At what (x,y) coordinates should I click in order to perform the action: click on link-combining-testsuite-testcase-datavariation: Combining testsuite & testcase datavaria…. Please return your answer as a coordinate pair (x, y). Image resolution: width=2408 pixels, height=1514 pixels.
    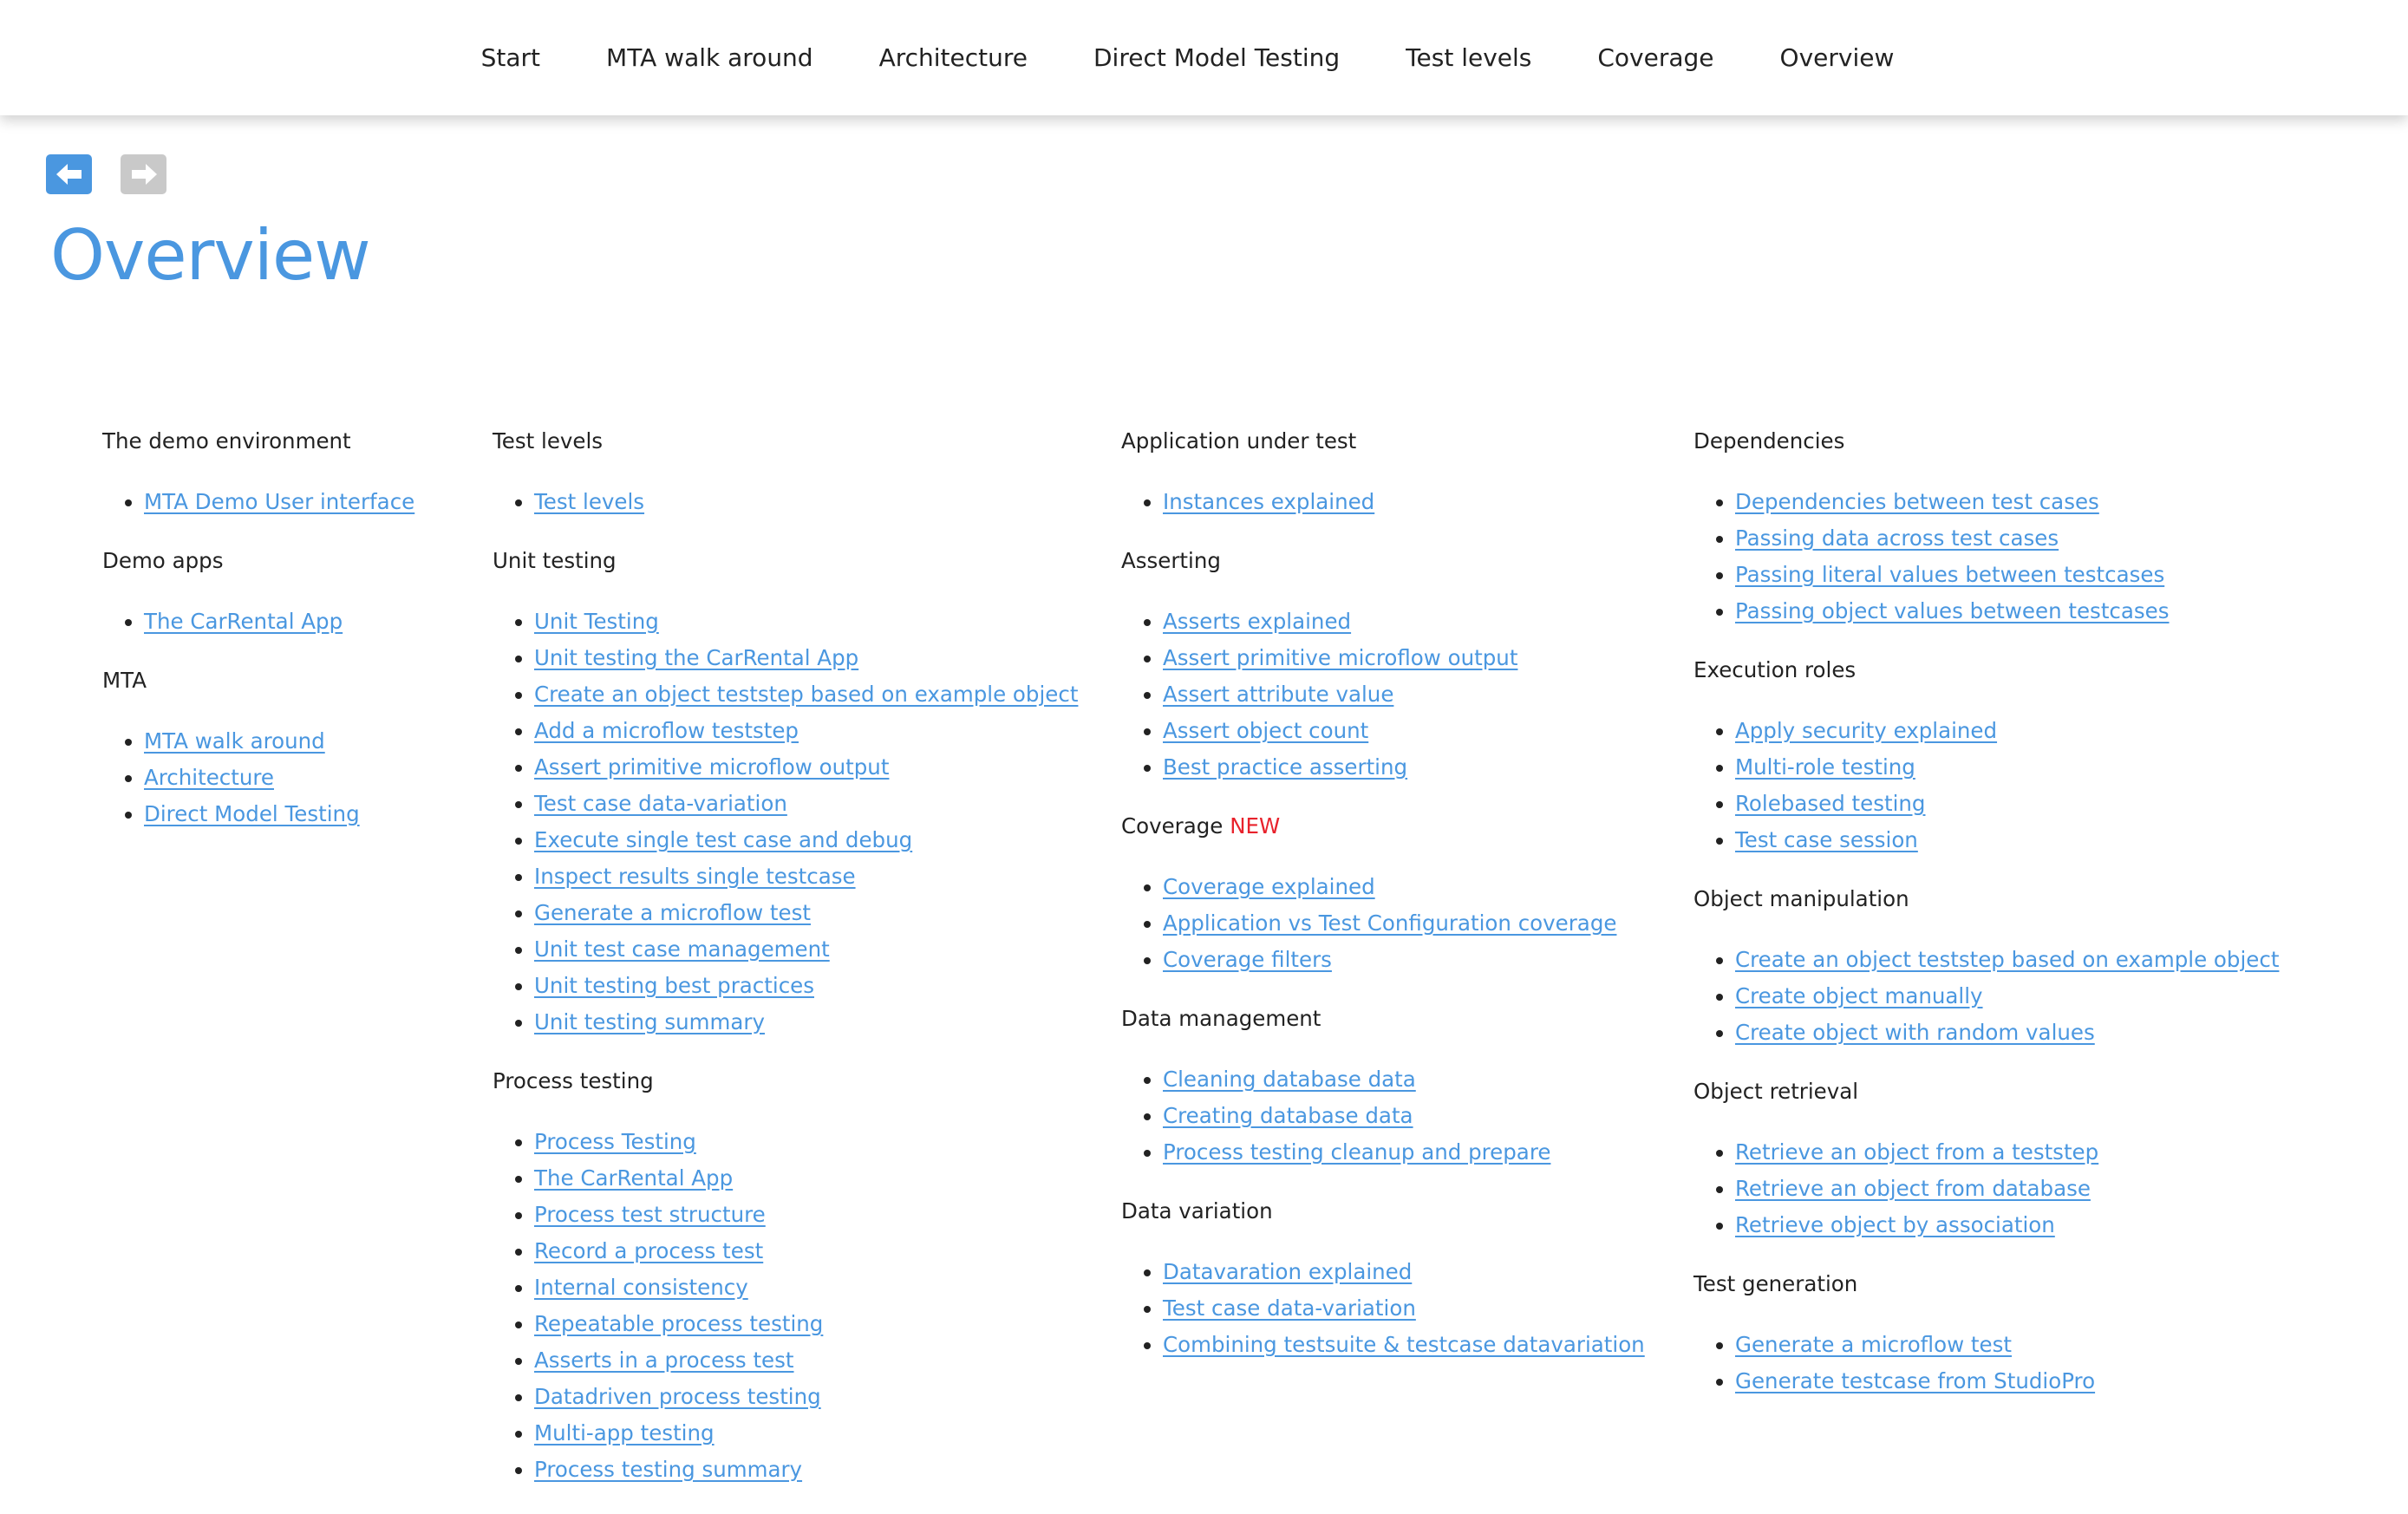
    Looking at the image, I should click on (1404, 1345).